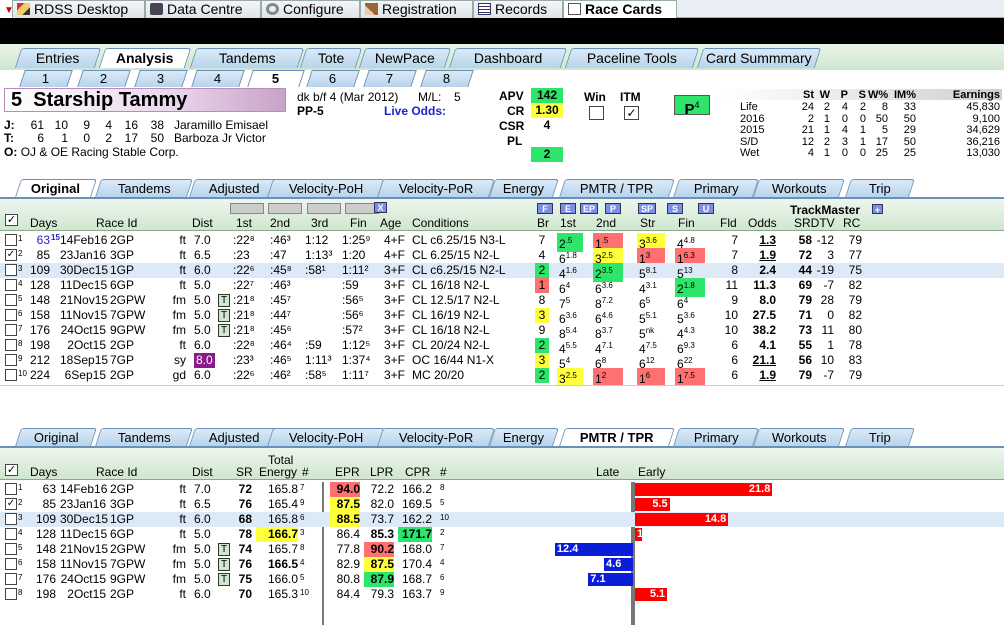  I want to click on itm-checkbox: ✓, so click(631, 113).